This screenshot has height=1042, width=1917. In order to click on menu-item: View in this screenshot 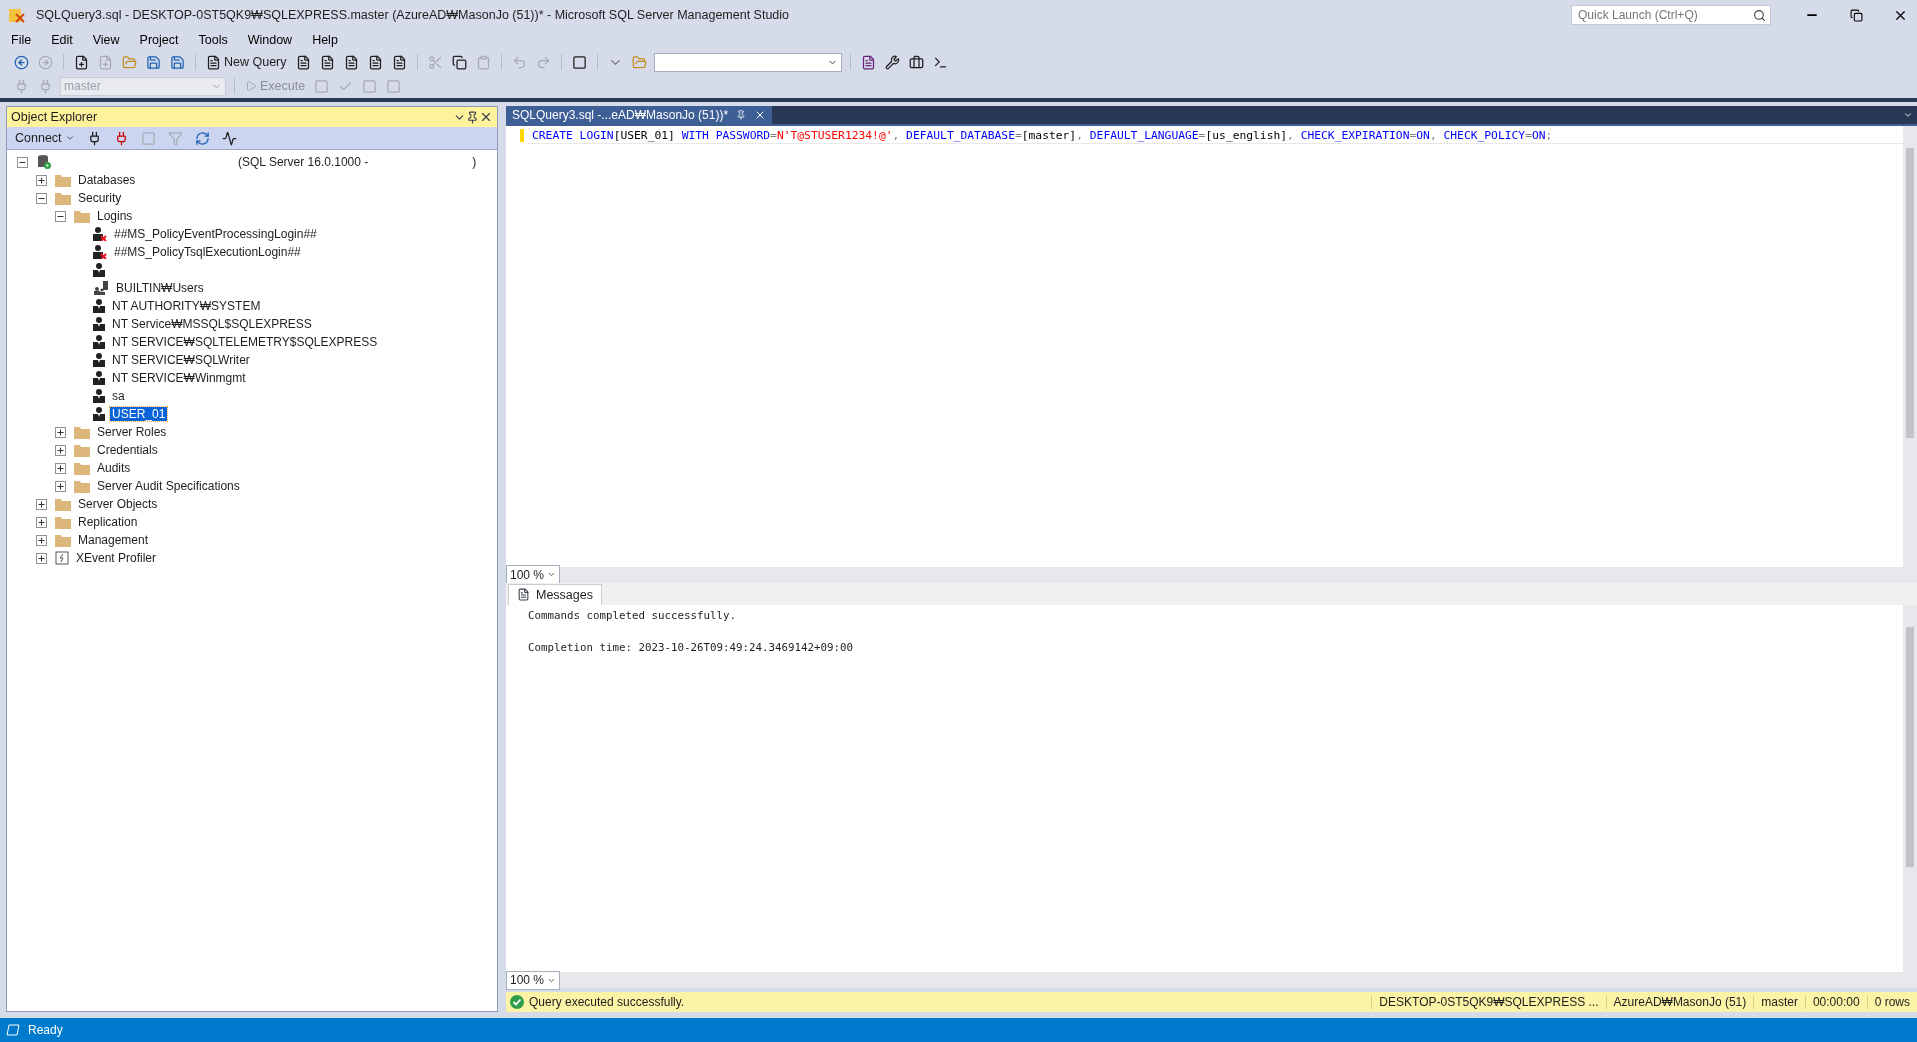, I will do `click(106, 40)`.